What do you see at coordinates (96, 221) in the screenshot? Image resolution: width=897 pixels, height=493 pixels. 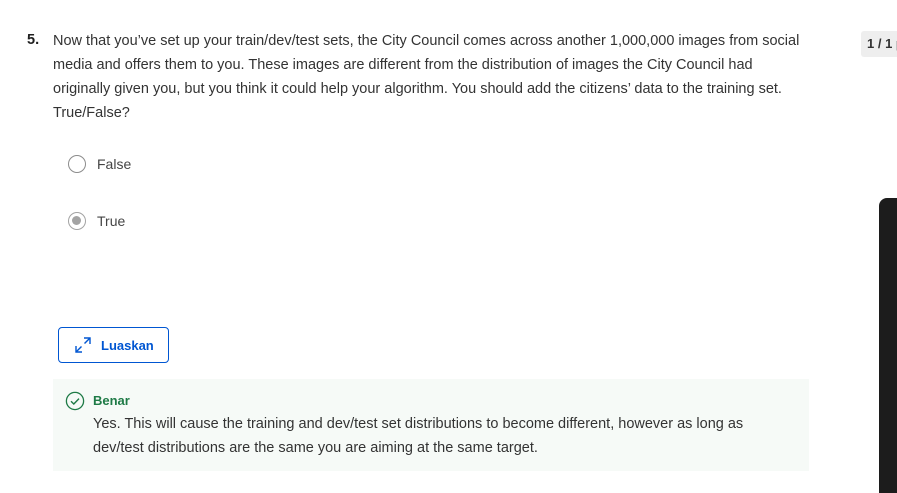 I see `option-true: True` at bounding box center [96, 221].